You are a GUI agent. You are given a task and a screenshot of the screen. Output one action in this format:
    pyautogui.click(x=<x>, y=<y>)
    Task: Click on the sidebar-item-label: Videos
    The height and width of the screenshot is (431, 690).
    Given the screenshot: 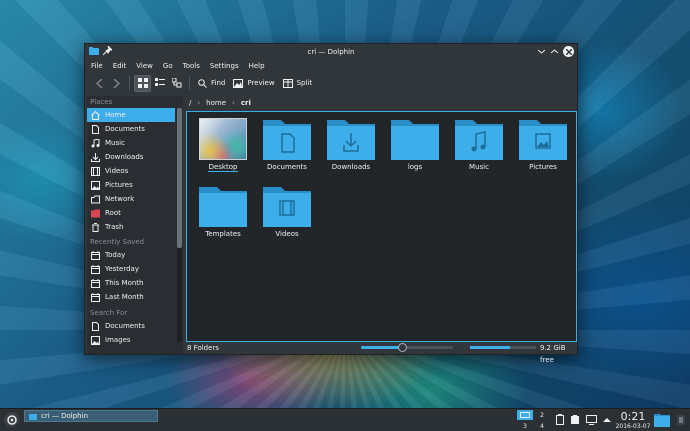 What is the action you would take?
    pyautogui.click(x=117, y=171)
    